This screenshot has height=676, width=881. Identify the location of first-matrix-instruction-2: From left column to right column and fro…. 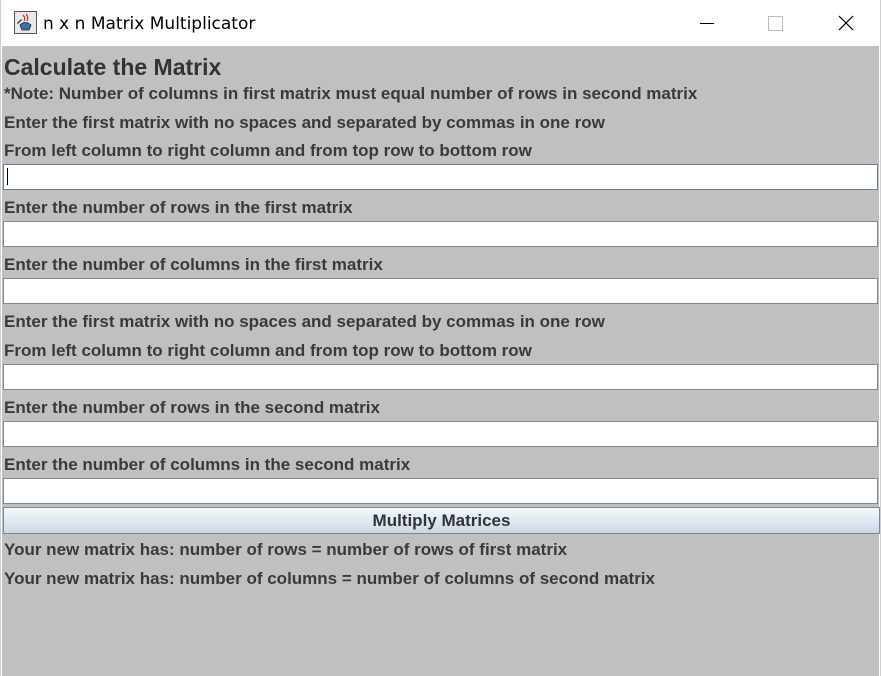
(268, 150).